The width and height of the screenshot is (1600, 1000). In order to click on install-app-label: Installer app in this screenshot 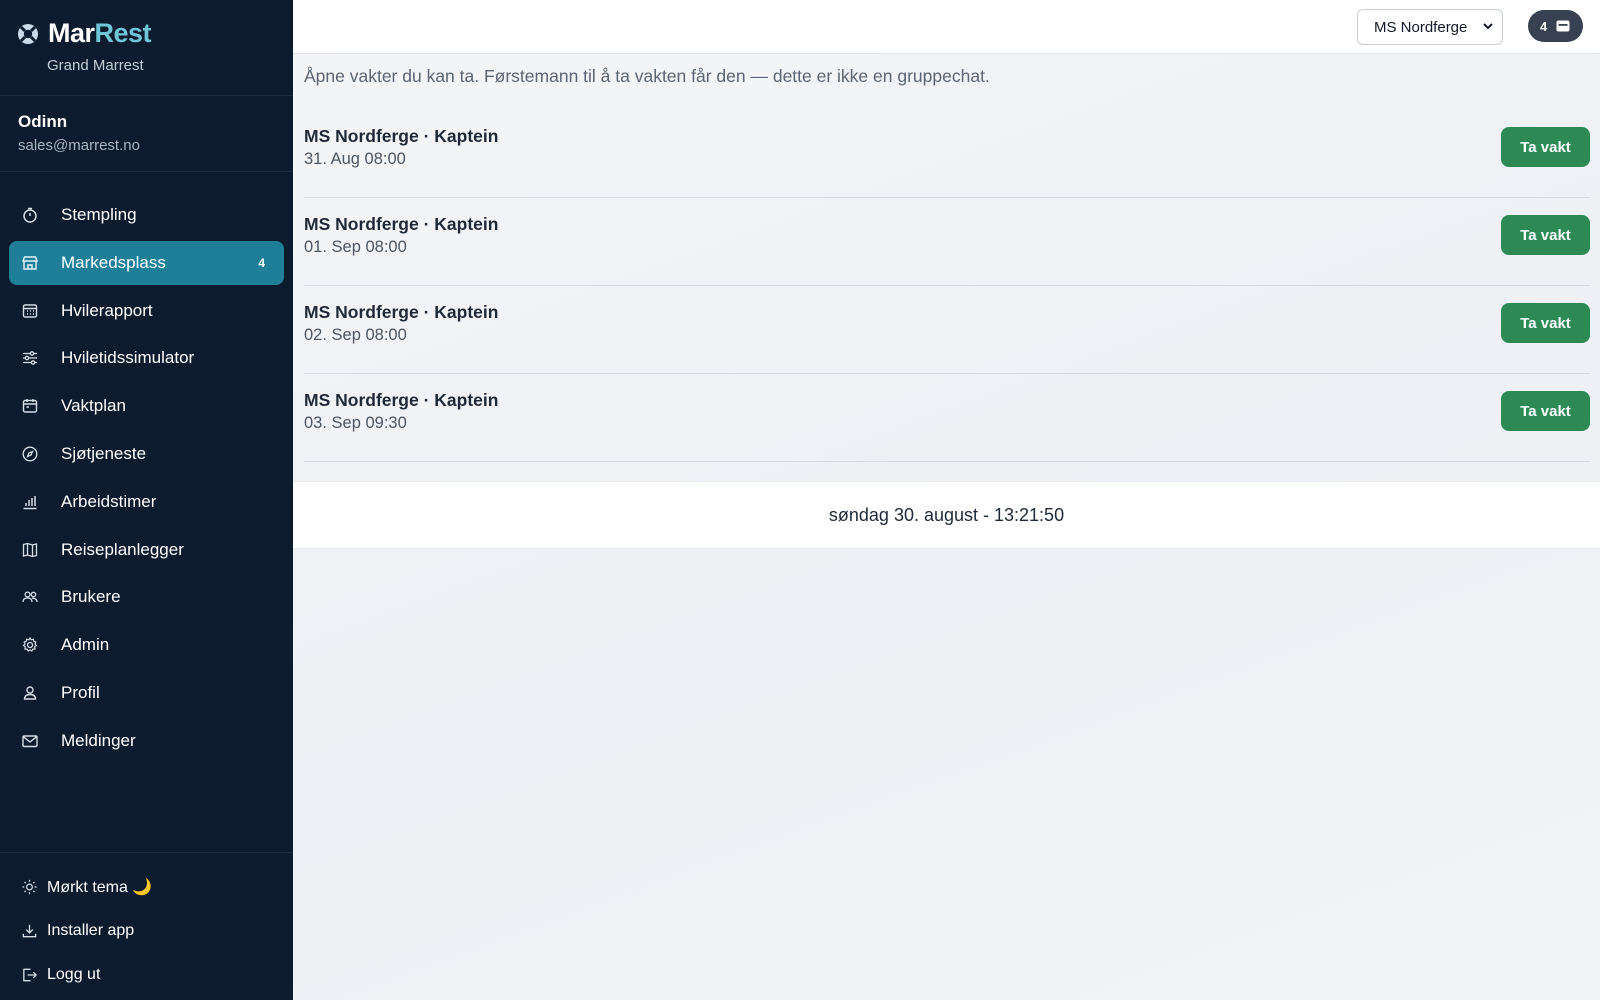, I will do `click(91, 930)`.